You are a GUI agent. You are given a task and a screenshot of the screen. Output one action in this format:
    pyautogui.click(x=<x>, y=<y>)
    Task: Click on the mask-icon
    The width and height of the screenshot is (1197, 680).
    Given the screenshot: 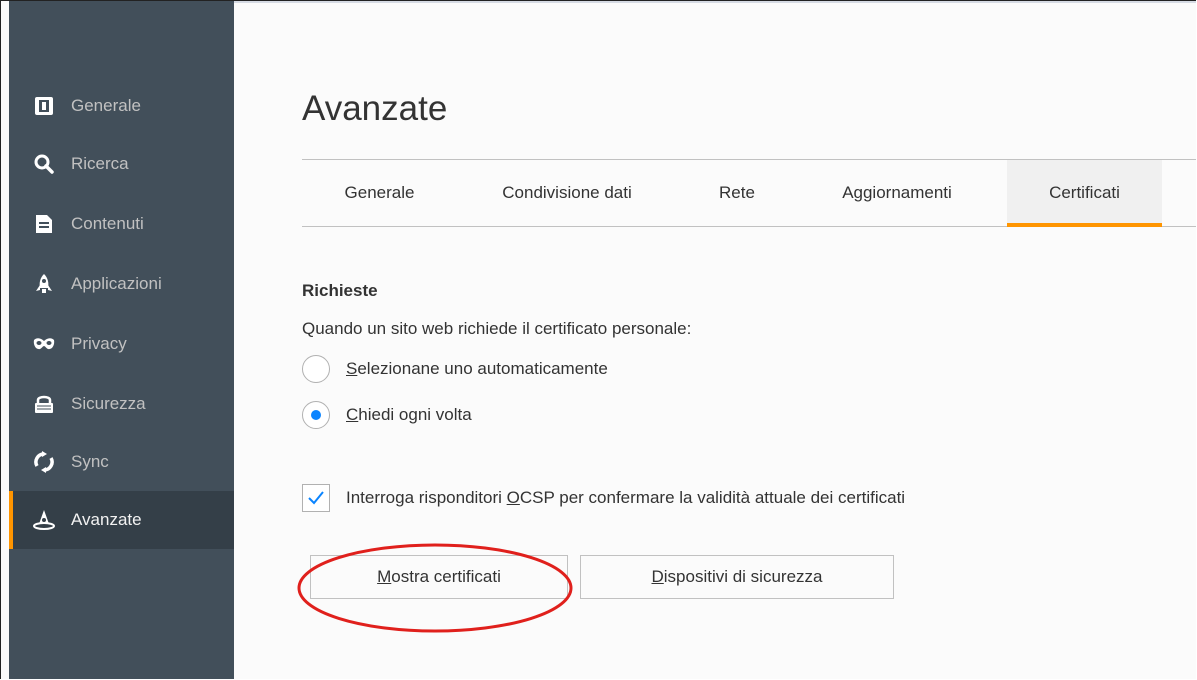 What is the action you would take?
    pyautogui.click(x=44, y=344)
    